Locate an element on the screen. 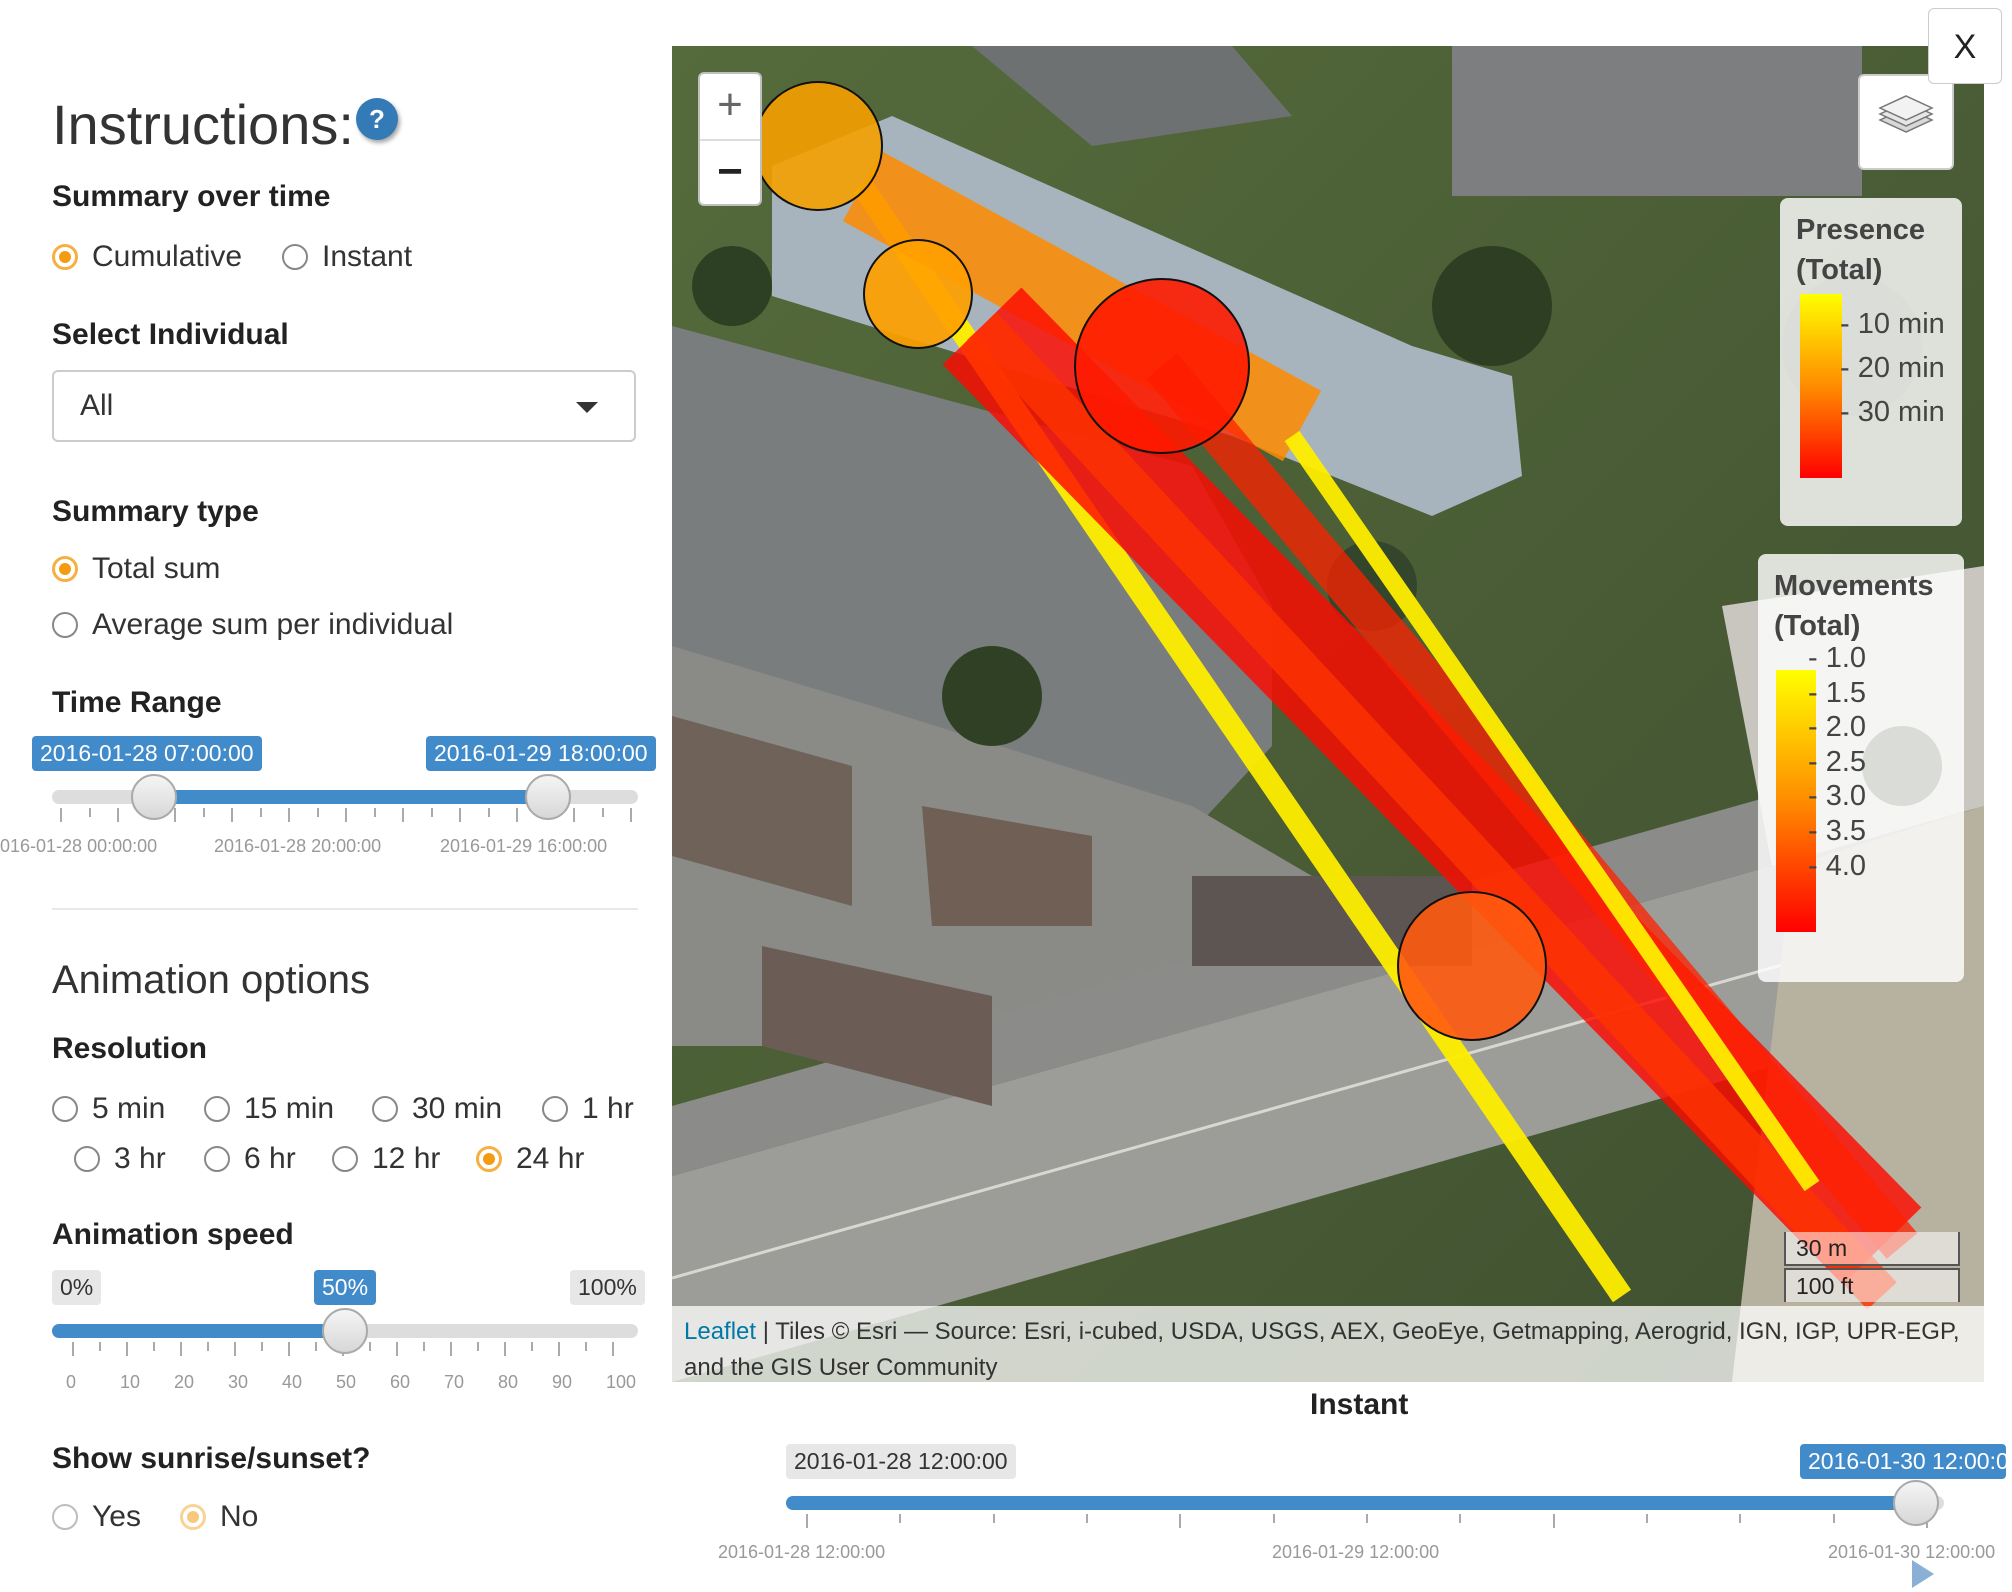 This screenshot has width=2012, height=1592. time-range-tick-label: 016-01-28 00:00:00 is located at coordinates (79, 846).